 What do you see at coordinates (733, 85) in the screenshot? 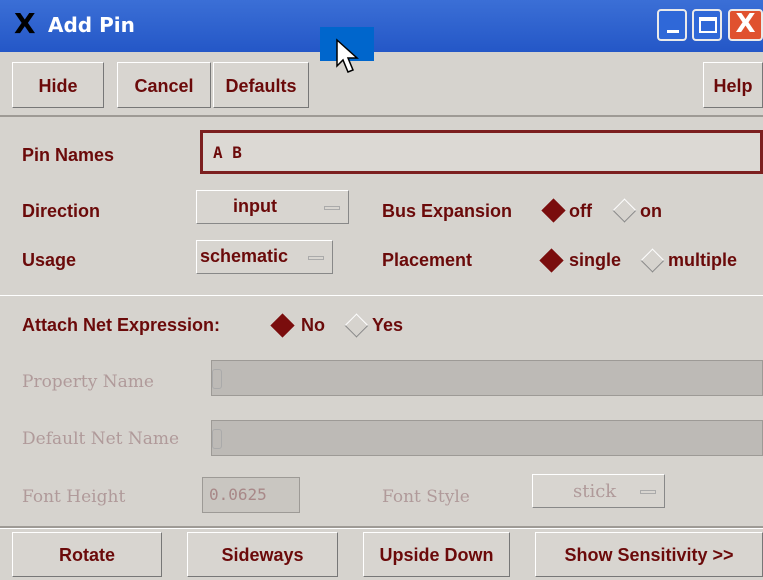
I see `help-button: Help` at bounding box center [733, 85].